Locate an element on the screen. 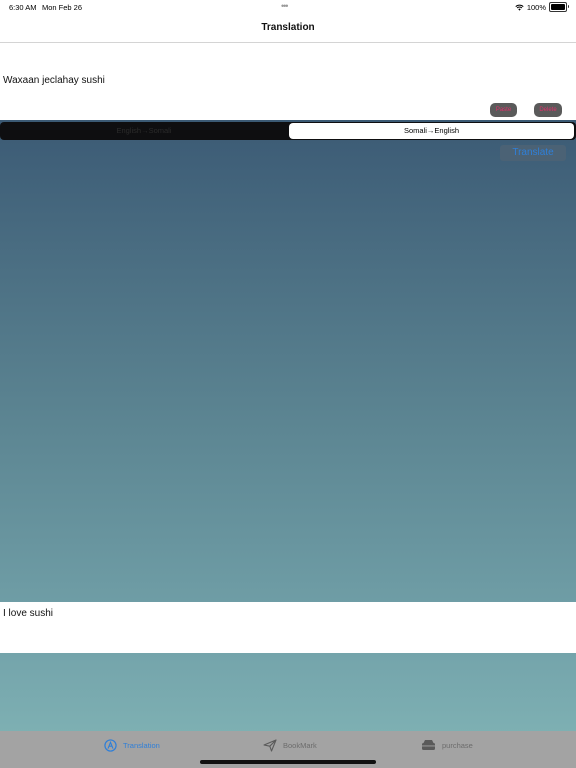 The image size is (576, 768). translation-output-area: I love sushi is located at coordinates (288, 627).